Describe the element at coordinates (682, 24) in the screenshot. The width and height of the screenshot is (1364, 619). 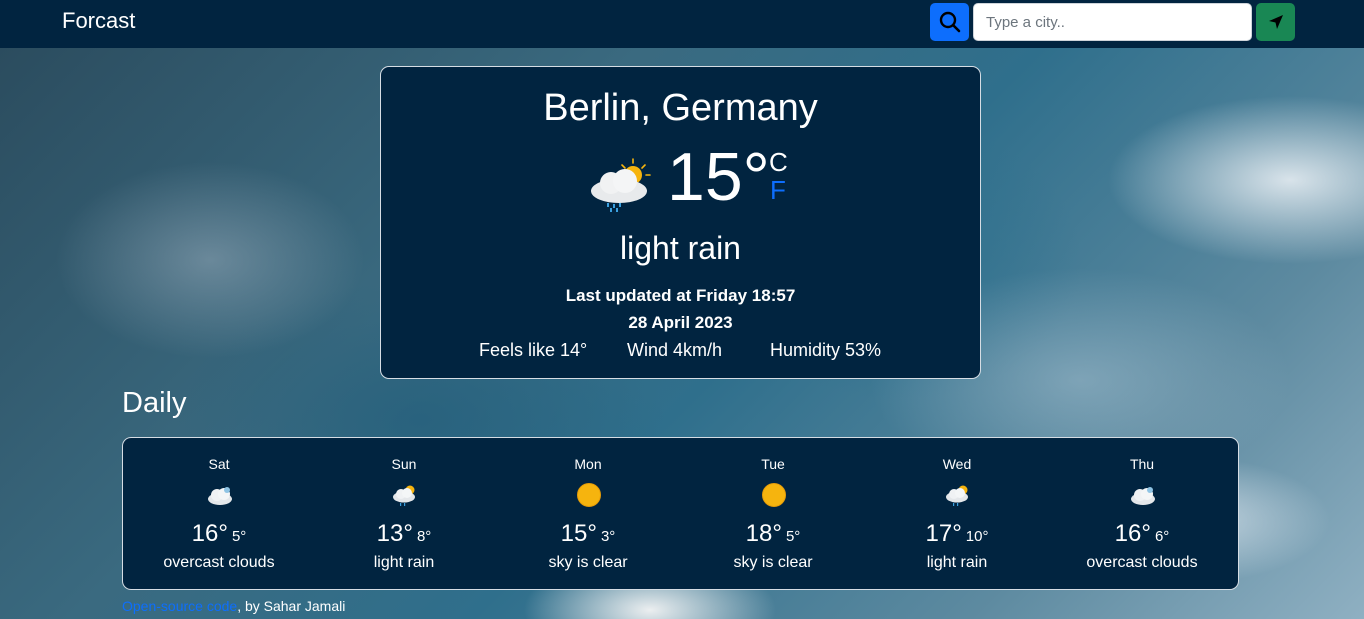
I see `navbar: Forcast` at that location.